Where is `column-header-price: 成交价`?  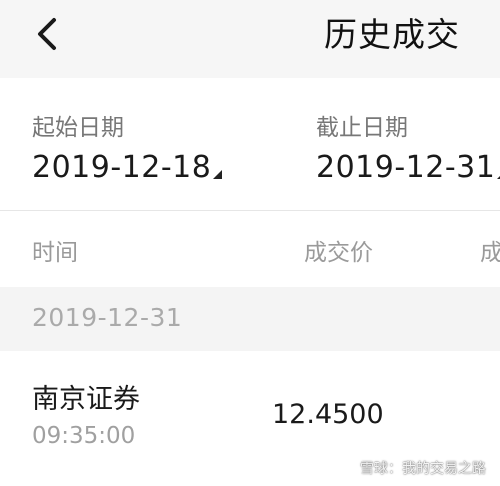 column-header-price: 成交价 is located at coordinates (338, 253).